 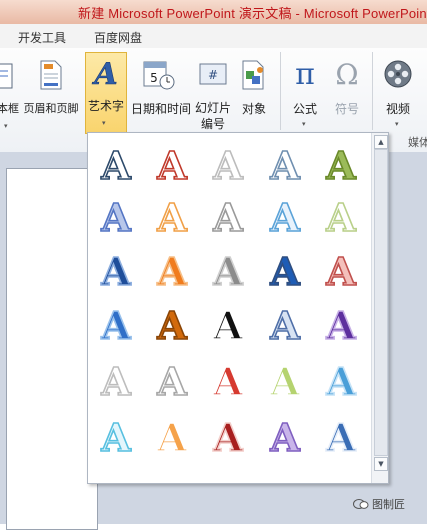 What do you see at coordinates (10, 96) in the screenshot?
I see `textbox-button: 本框 ▾` at bounding box center [10, 96].